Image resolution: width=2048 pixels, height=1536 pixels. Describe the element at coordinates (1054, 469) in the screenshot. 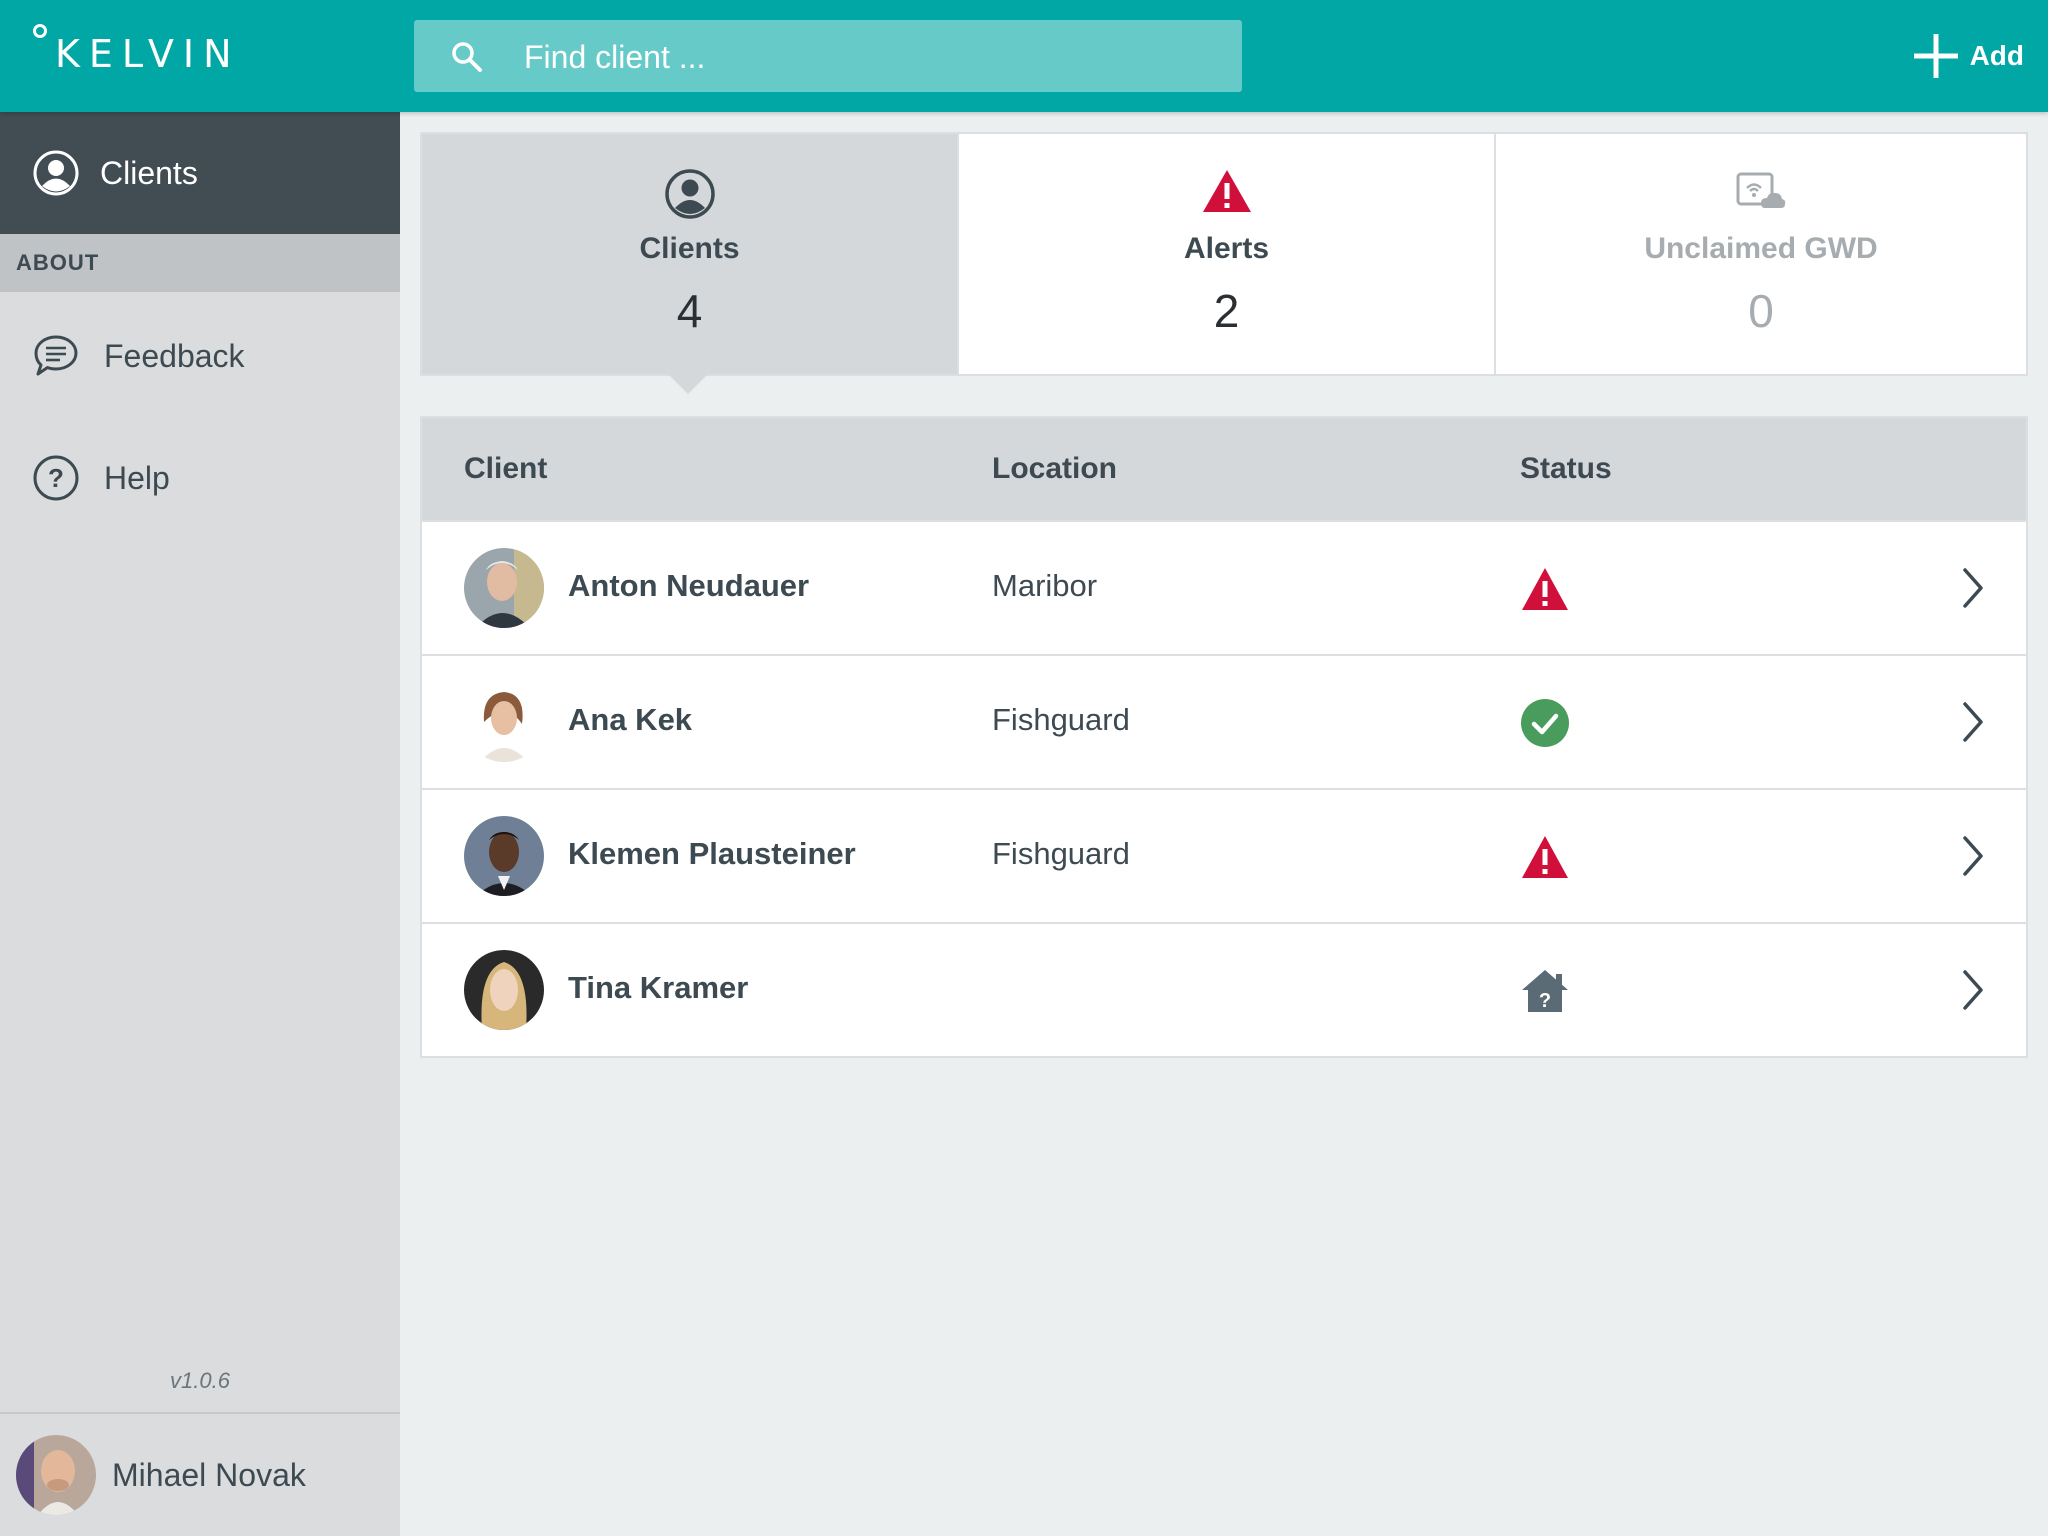

I see `column-header-location: Location` at that location.